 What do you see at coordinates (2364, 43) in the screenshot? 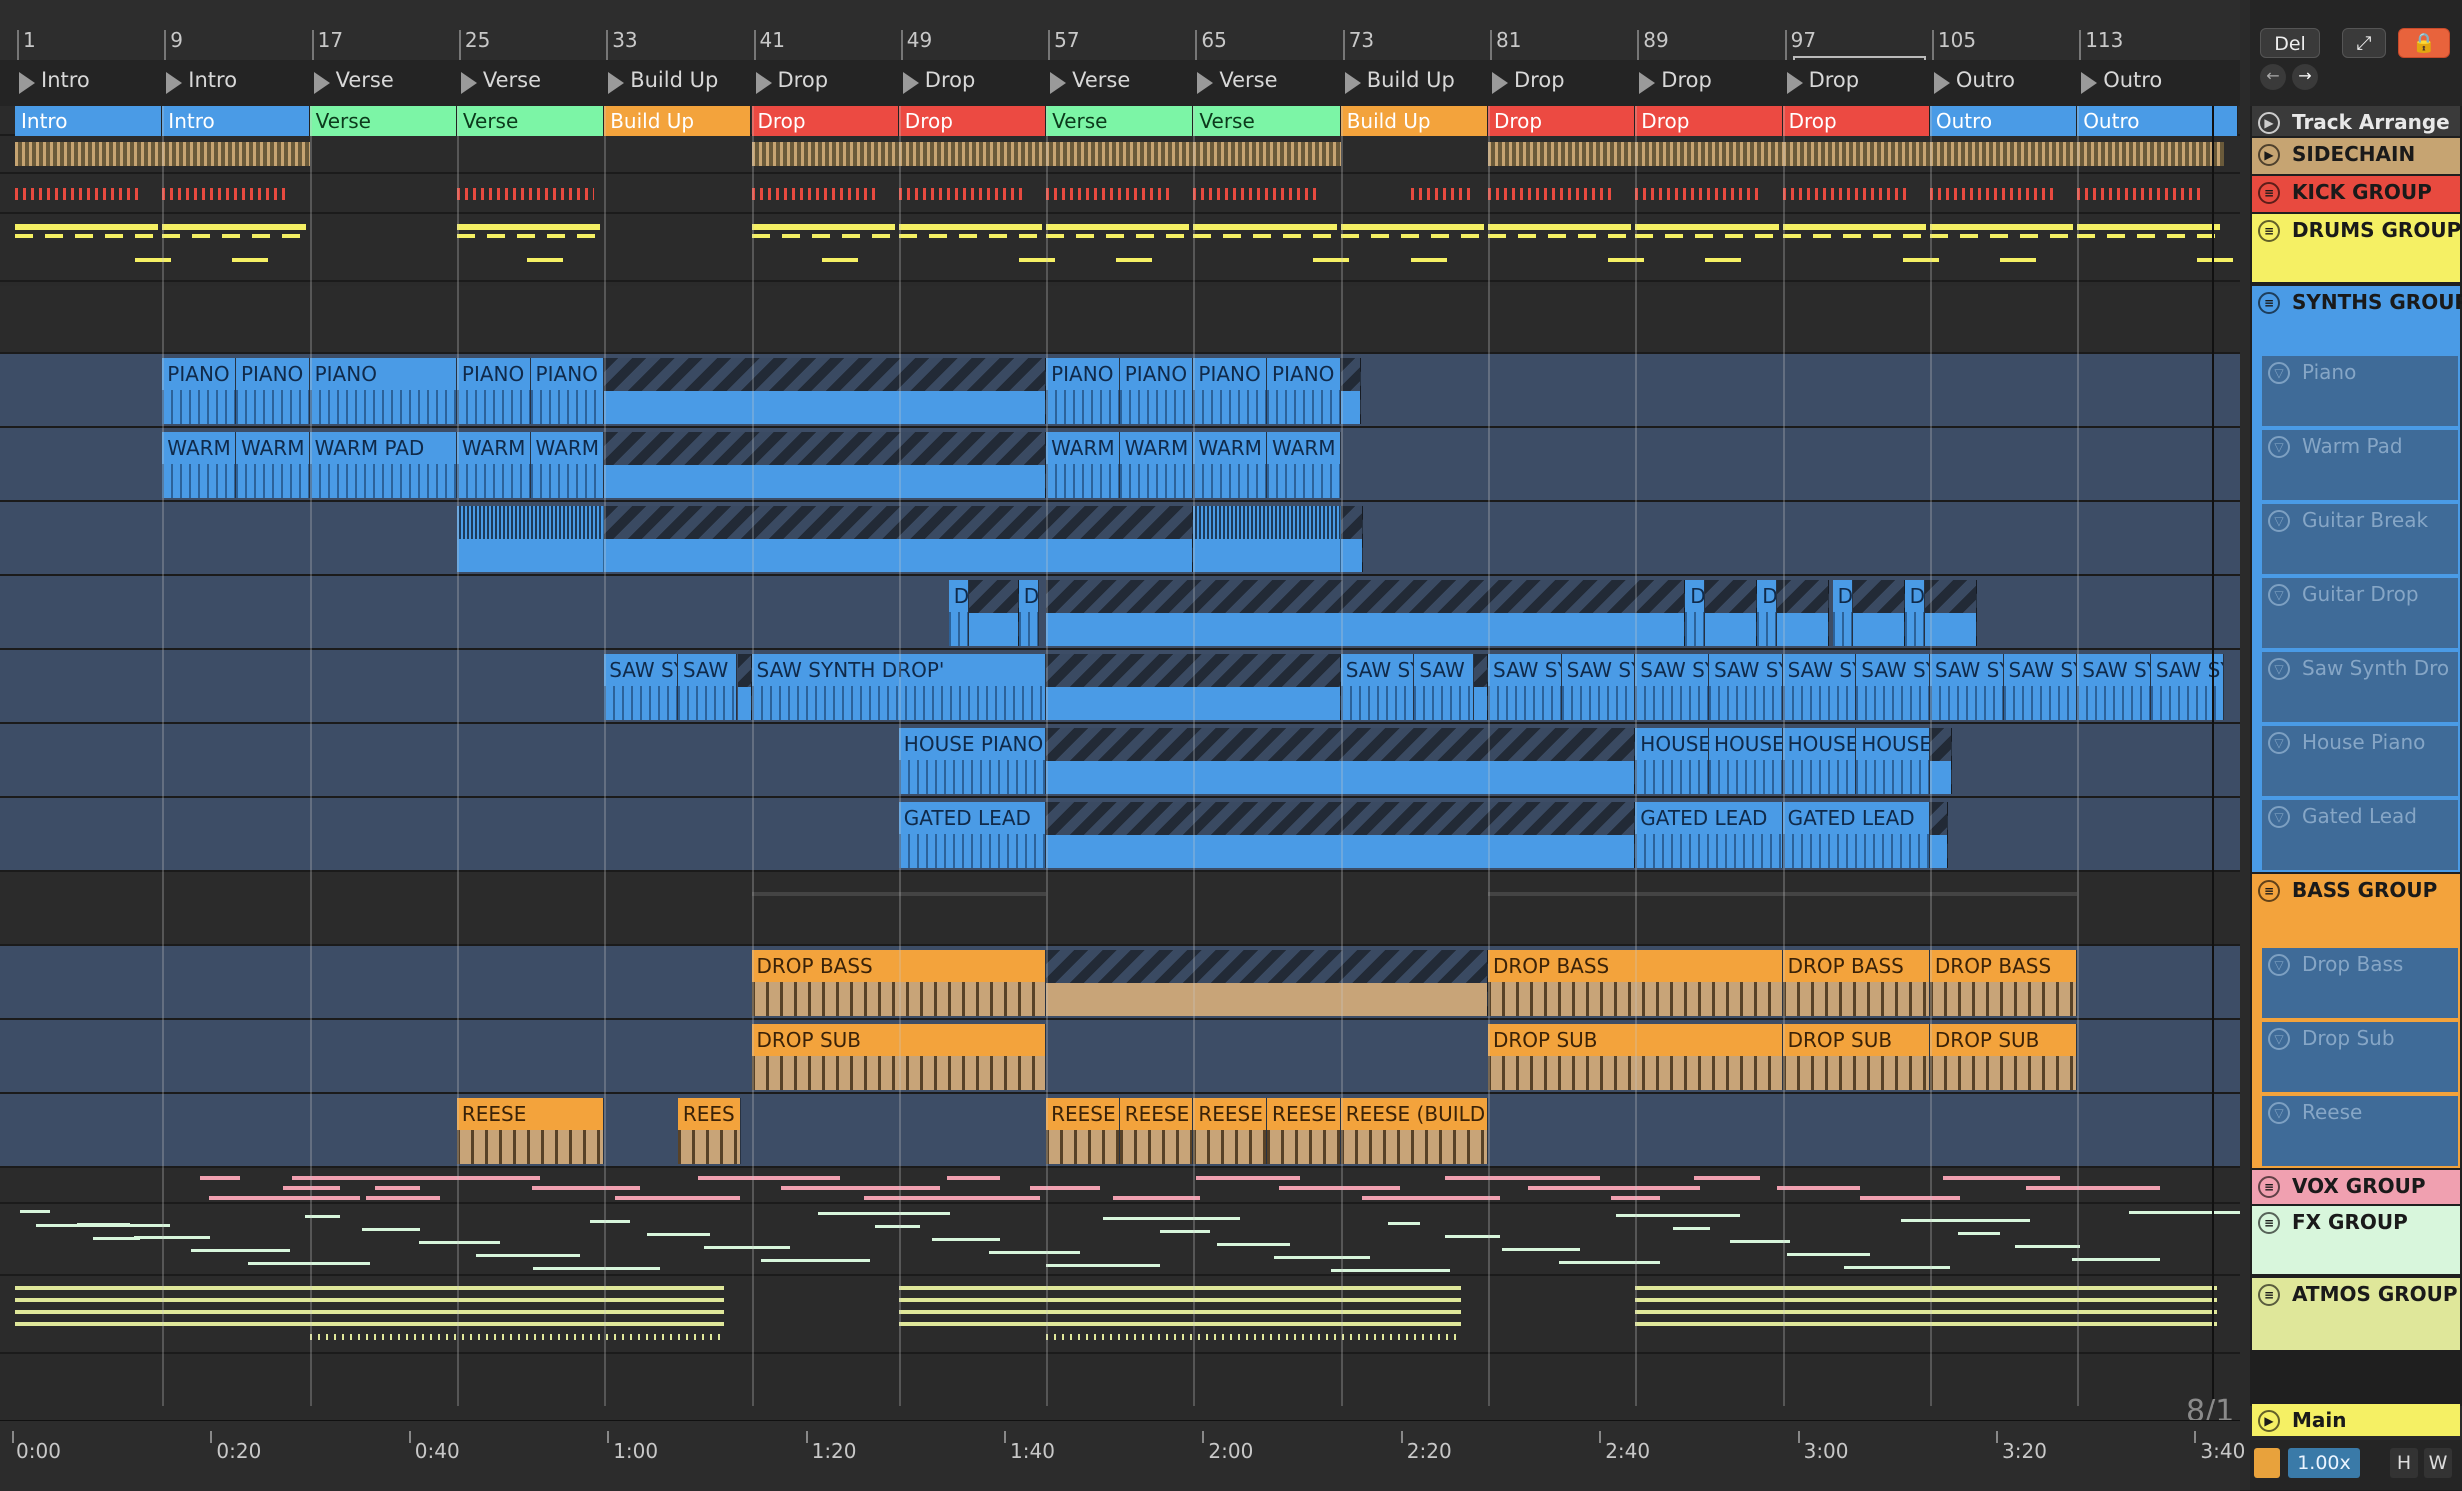
I see `expand-icon: ⤢` at bounding box center [2364, 43].